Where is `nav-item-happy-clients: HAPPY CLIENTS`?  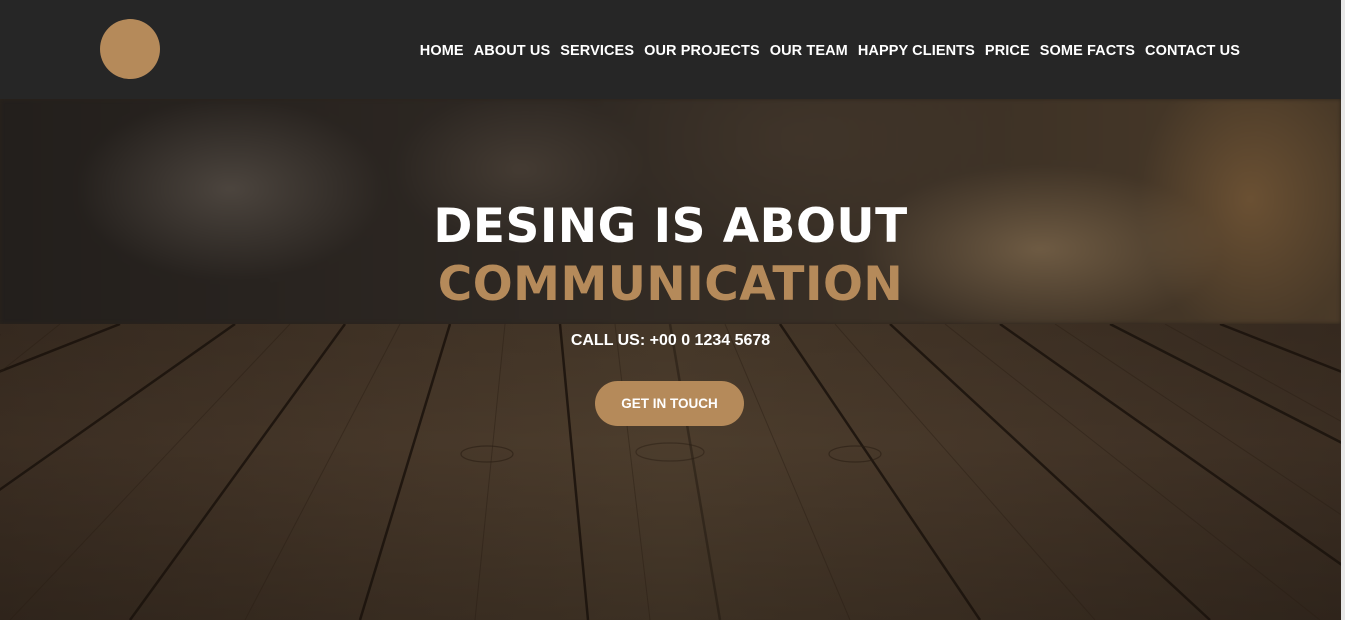 nav-item-happy-clients: HAPPY CLIENTS is located at coordinates (916, 51).